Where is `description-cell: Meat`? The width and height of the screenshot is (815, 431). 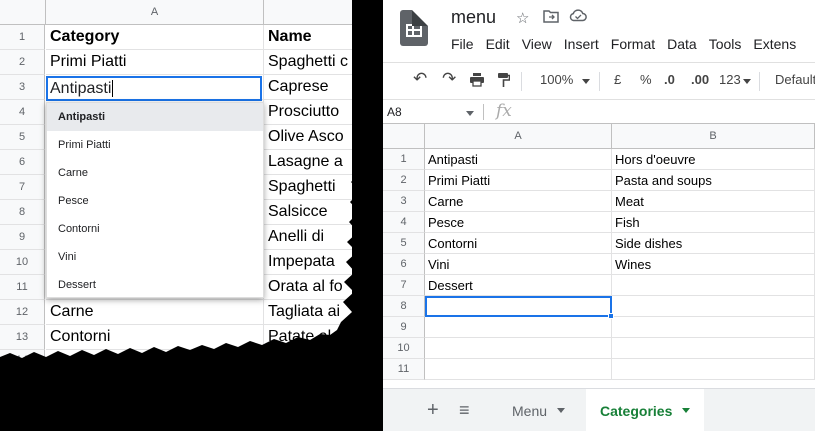 description-cell: Meat is located at coordinates (713, 201).